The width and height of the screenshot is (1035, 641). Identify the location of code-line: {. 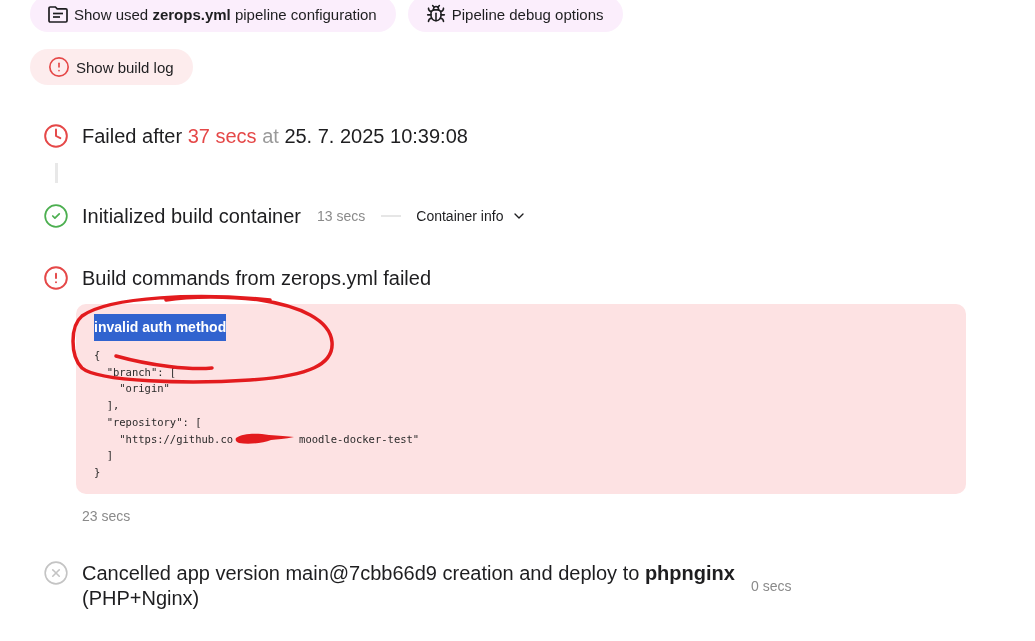
(97, 355).